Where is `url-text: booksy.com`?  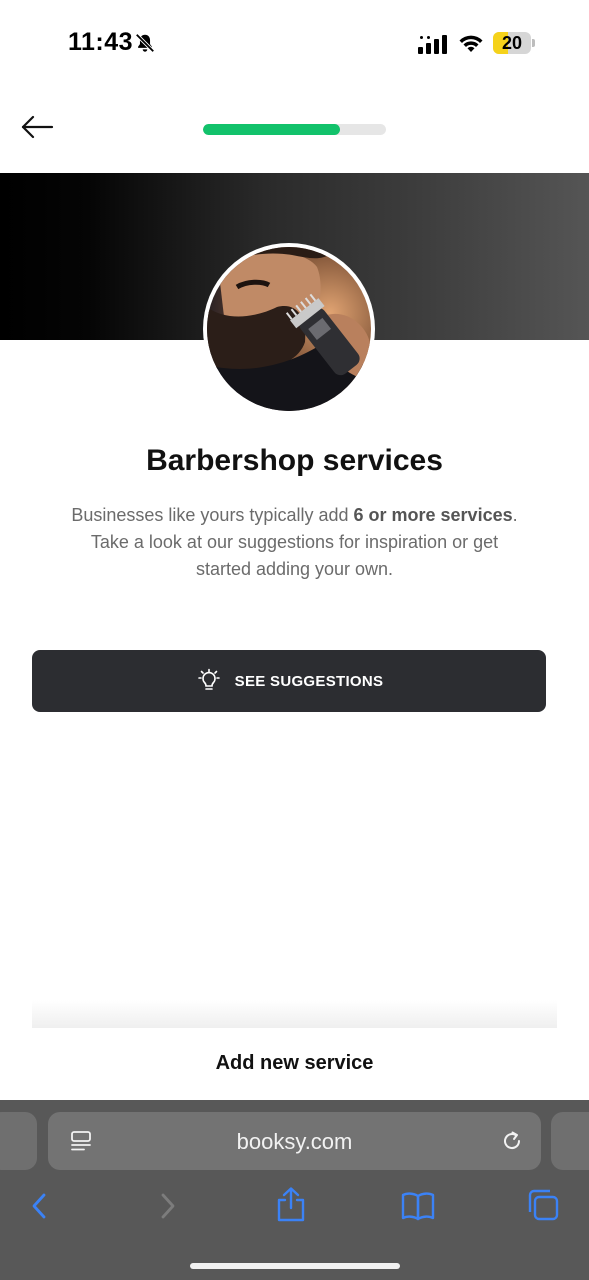 url-text: booksy.com is located at coordinates (294, 1141).